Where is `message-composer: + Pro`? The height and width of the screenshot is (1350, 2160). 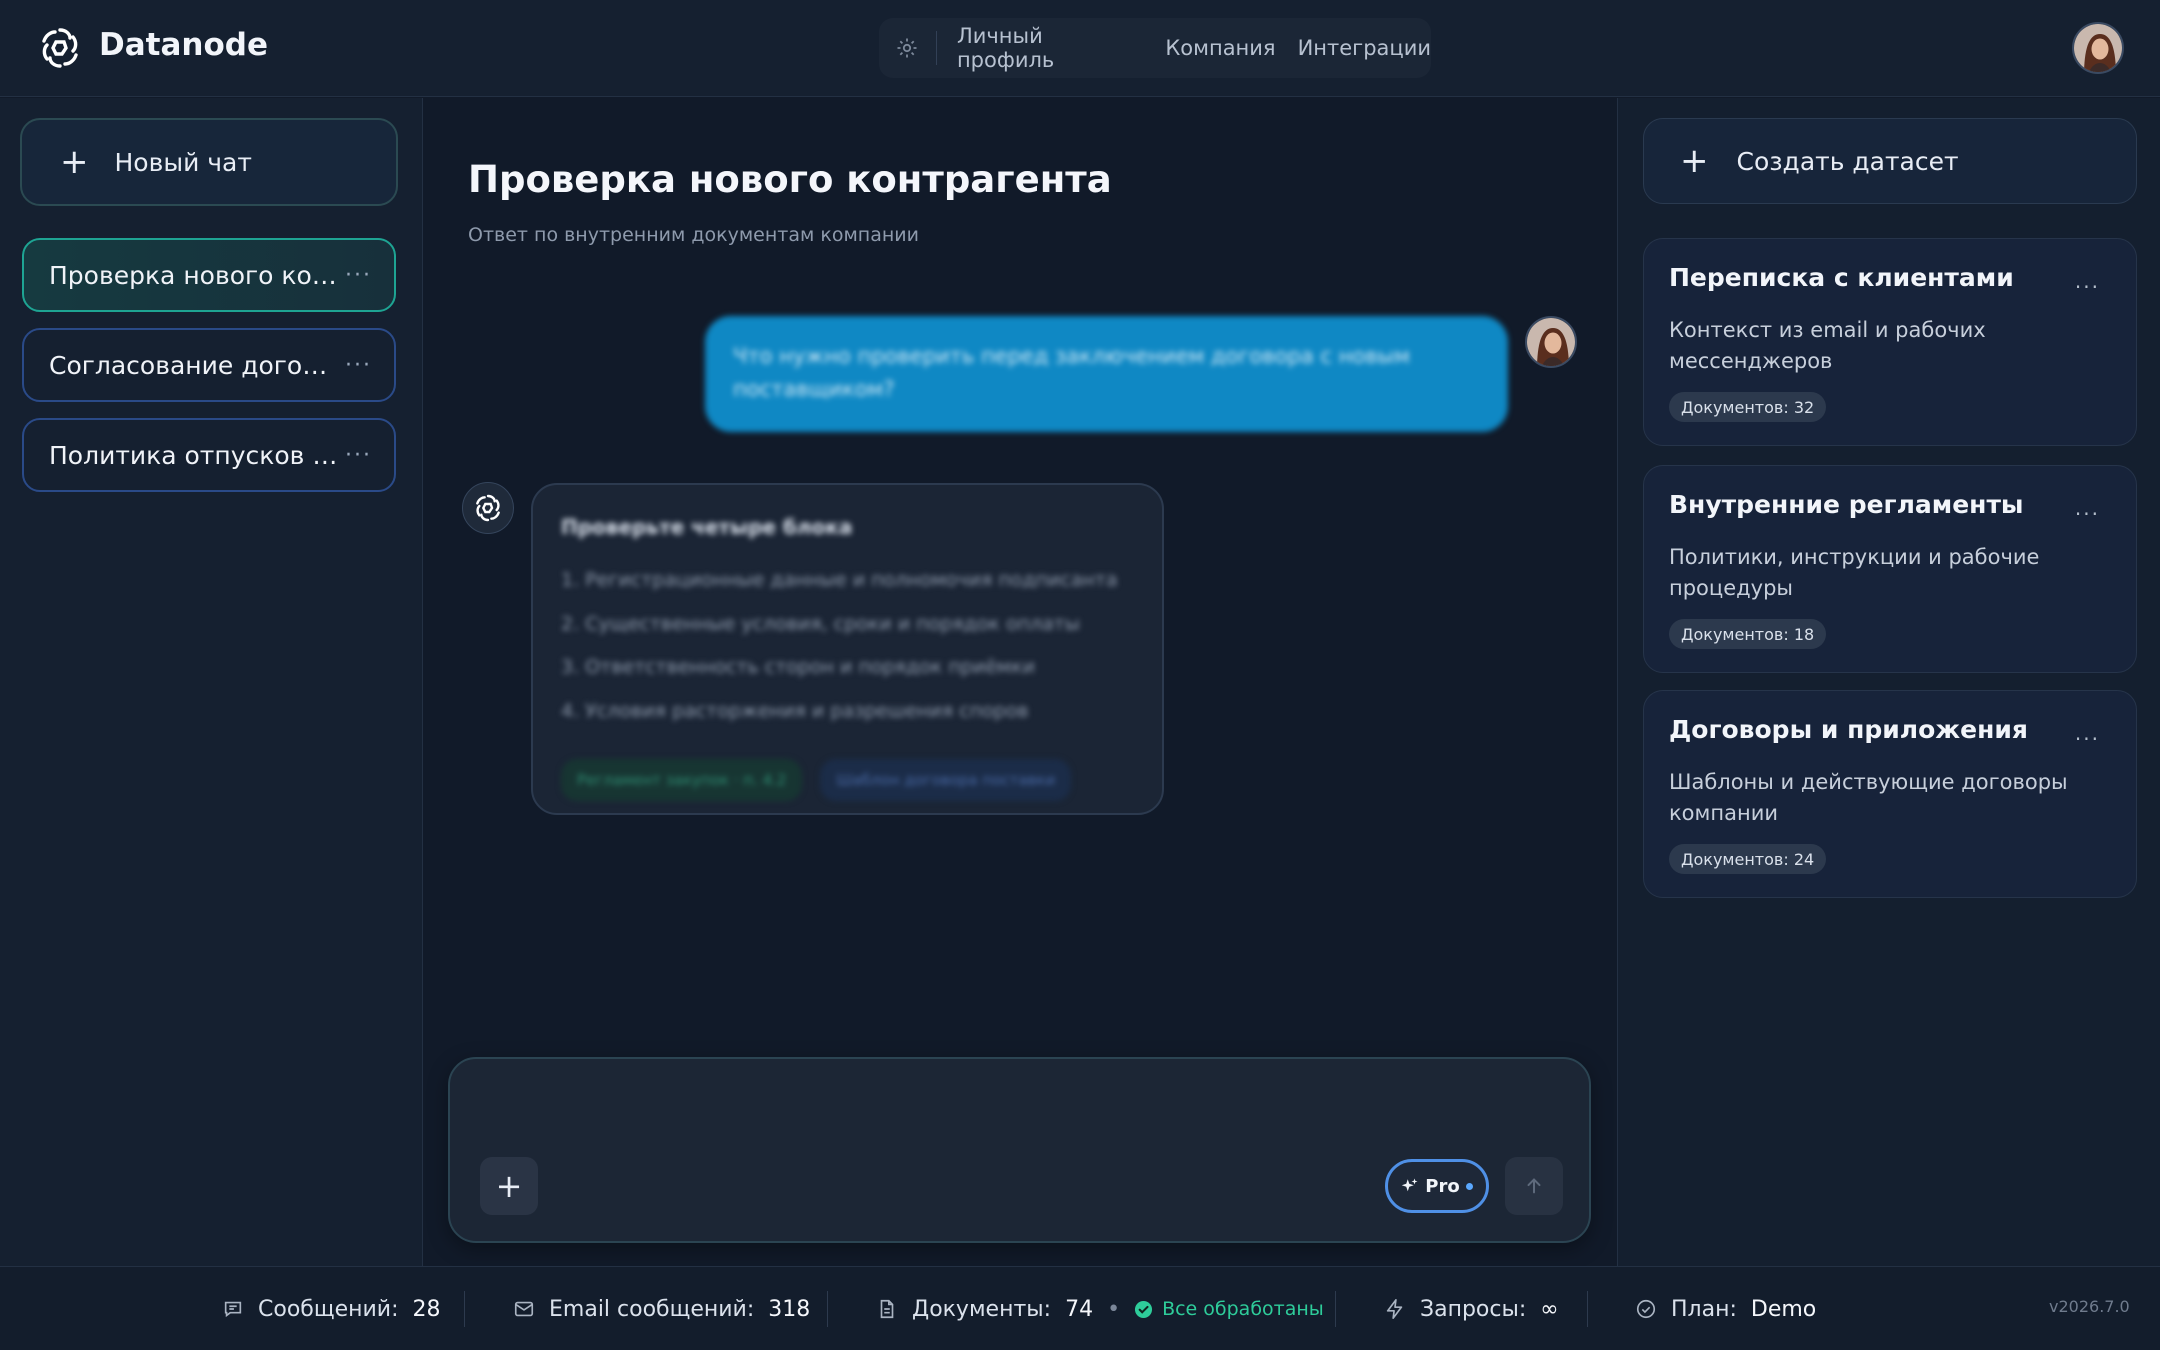 message-composer: + Pro is located at coordinates (1019, 1150).